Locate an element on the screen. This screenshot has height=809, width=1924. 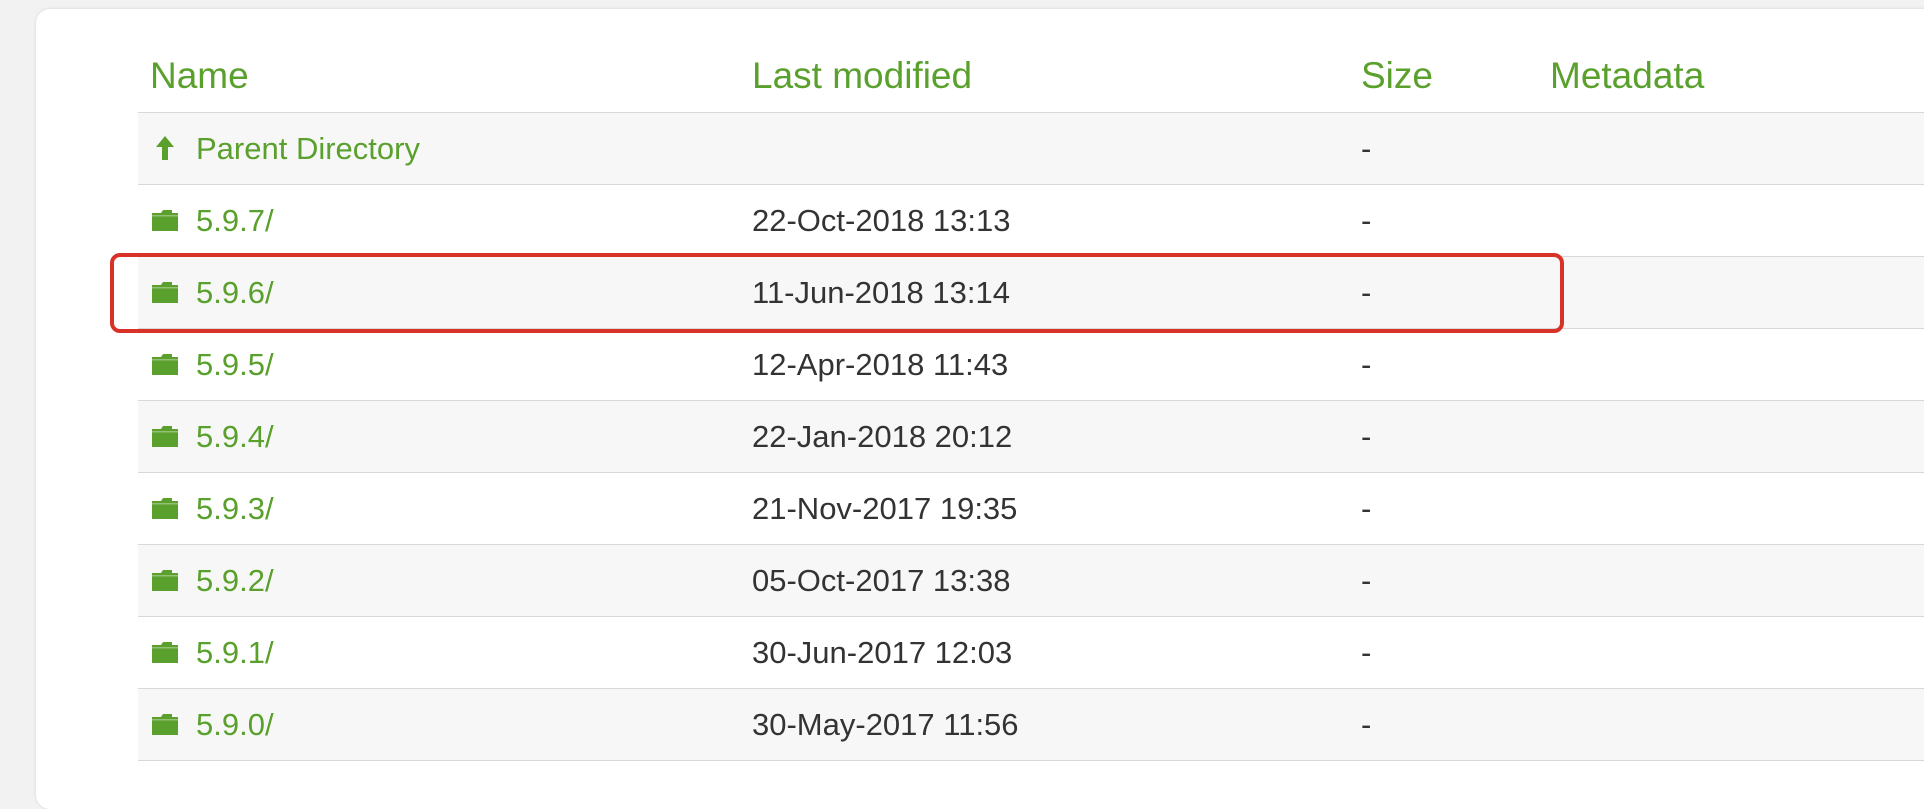
folder-link: 5.9.6/ is located at coordinates (235, 292).